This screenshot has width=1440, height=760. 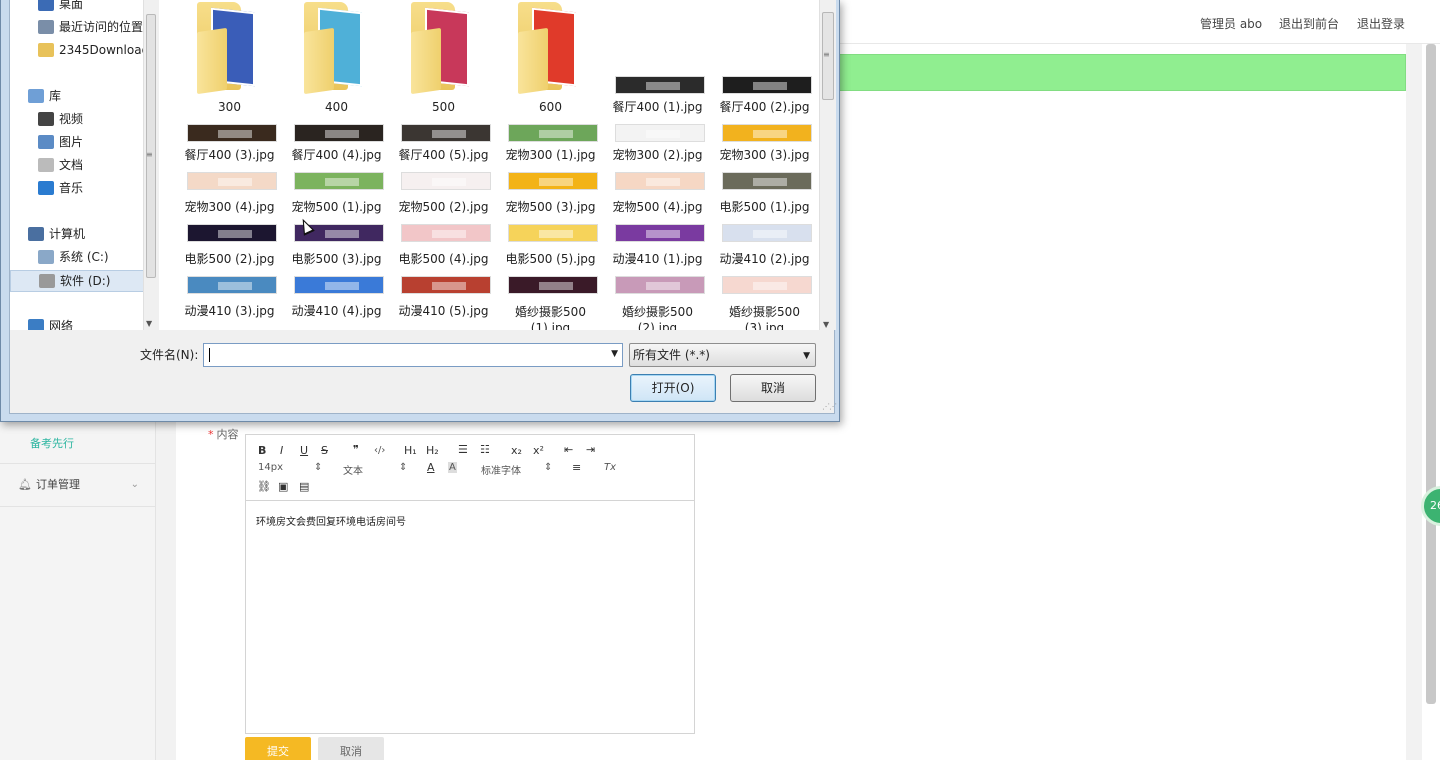 What do you see at coordinates (443, 207) in the screenshot?
I see `file-name: 宠物500 (2).jpg` at bounding box center [443, 207].